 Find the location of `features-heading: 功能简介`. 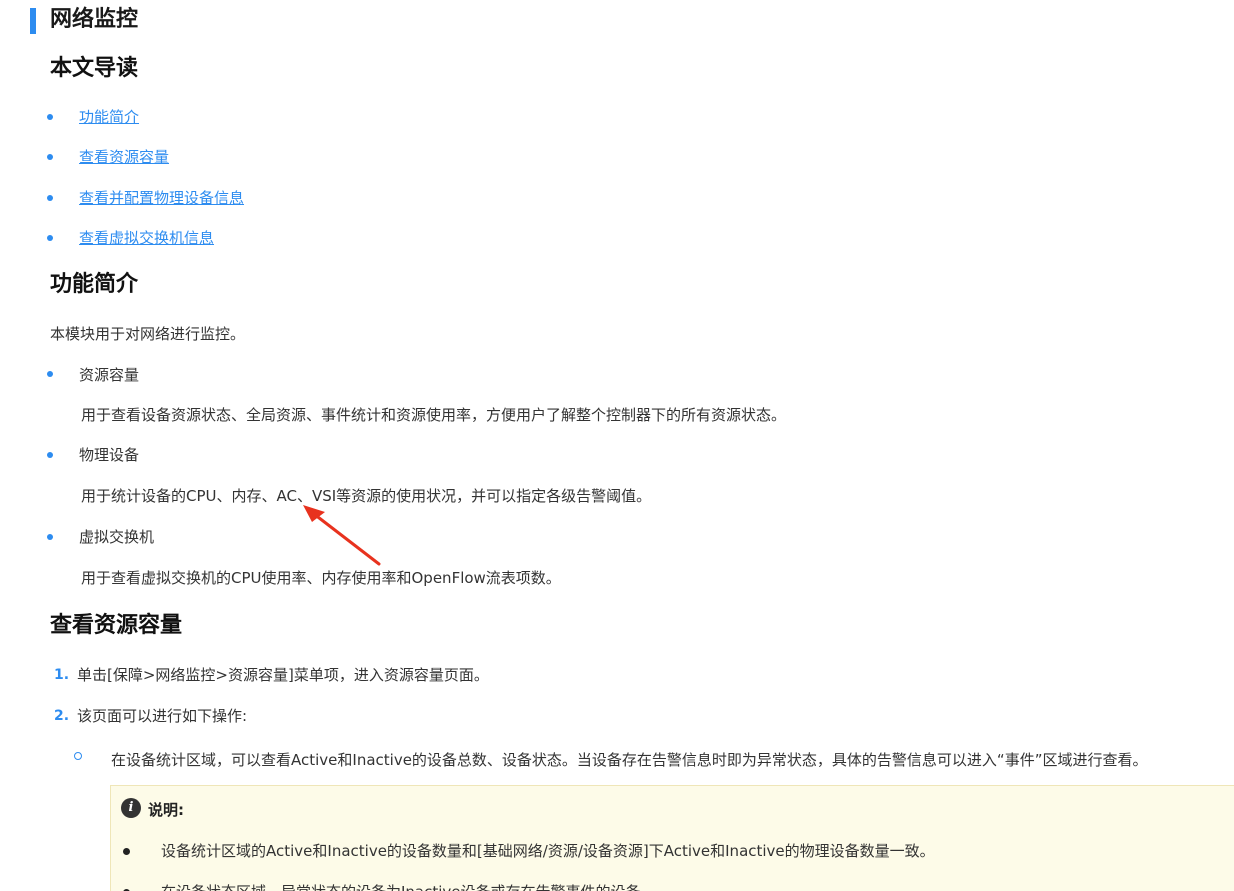

features-heading: 功能简介 is located at coordinates (94, 284).